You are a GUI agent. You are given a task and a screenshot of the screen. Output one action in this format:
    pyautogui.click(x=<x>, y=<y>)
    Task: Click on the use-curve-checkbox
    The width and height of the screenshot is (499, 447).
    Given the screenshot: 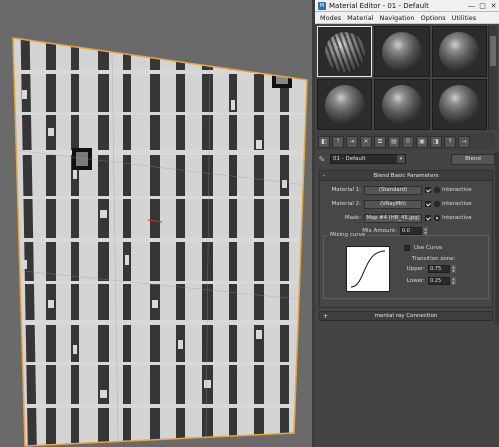 What is the action you would take?
    pyautogui.click(x=407, y=248)
    